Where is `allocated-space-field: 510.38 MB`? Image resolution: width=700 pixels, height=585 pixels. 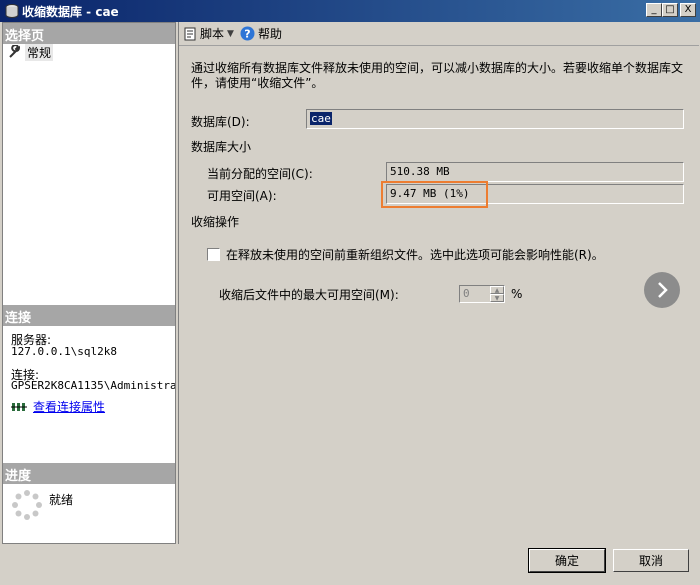 allocated-space-field: 510.38 MB is located at coordinates (535, 172).